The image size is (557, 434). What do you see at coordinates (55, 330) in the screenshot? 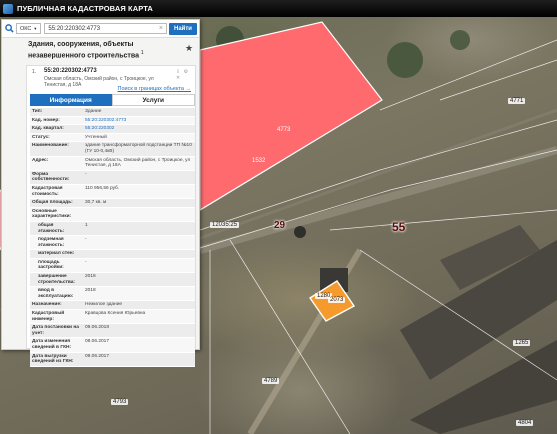
I see `info-row-key: Дата постановки на учет:` at bounding box center [55, 330].